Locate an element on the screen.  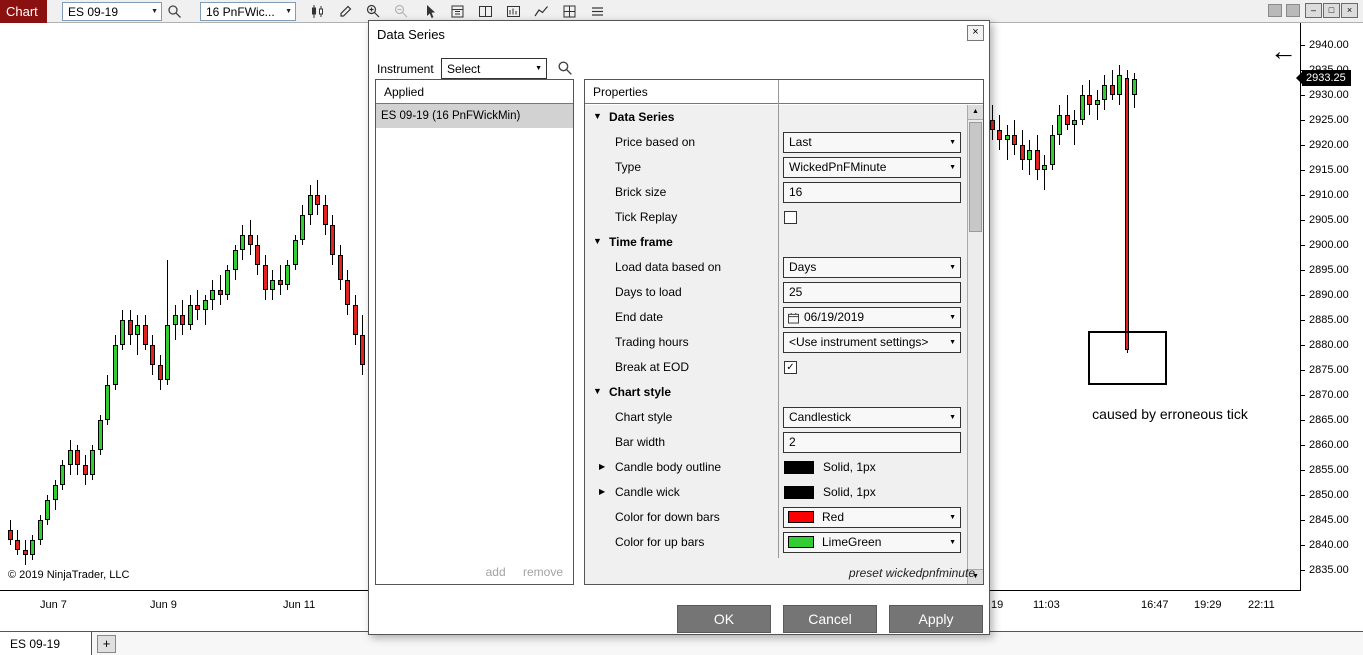
property-label: Chart style is located at coordinates (644, 417).